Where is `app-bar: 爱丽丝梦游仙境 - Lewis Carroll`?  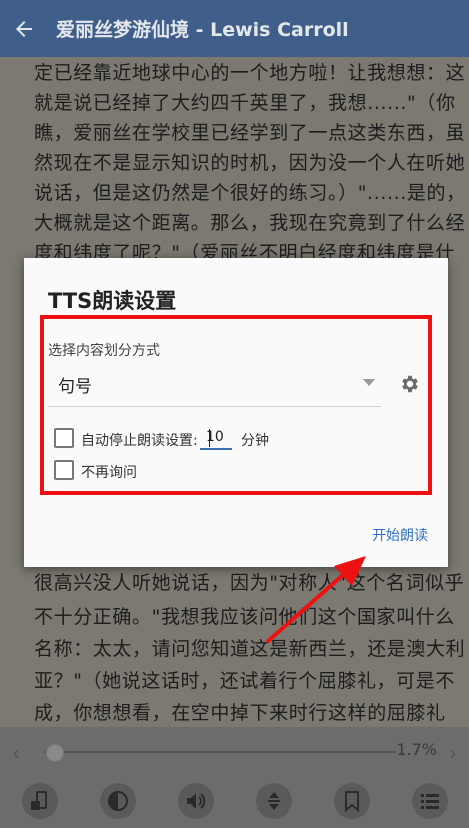 app-bar: 爱丽丝梦游仙境 - Lewis Carroll is located at coordinates (234, 28).